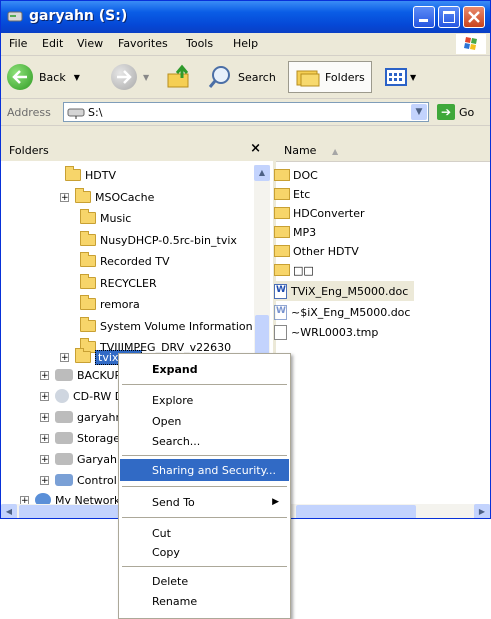 This screenshot has height=619, width=491. I want to click on scroll-right-icon: ▶, so click(482, 511).